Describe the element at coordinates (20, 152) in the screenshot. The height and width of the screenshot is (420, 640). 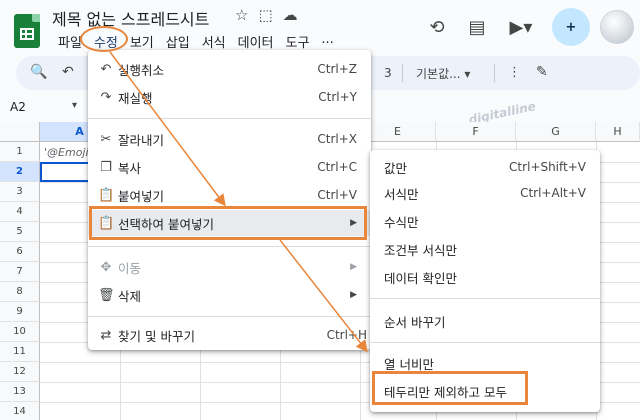
I see `row-header: 1` at that location.